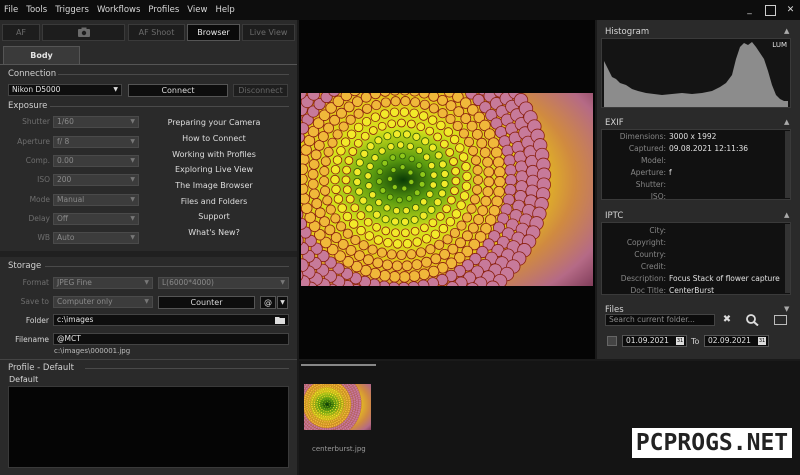  What do you see at coordinates (670, 172) in the screenshot?
I see `exif-value: f` at bounding box center [670, 172].